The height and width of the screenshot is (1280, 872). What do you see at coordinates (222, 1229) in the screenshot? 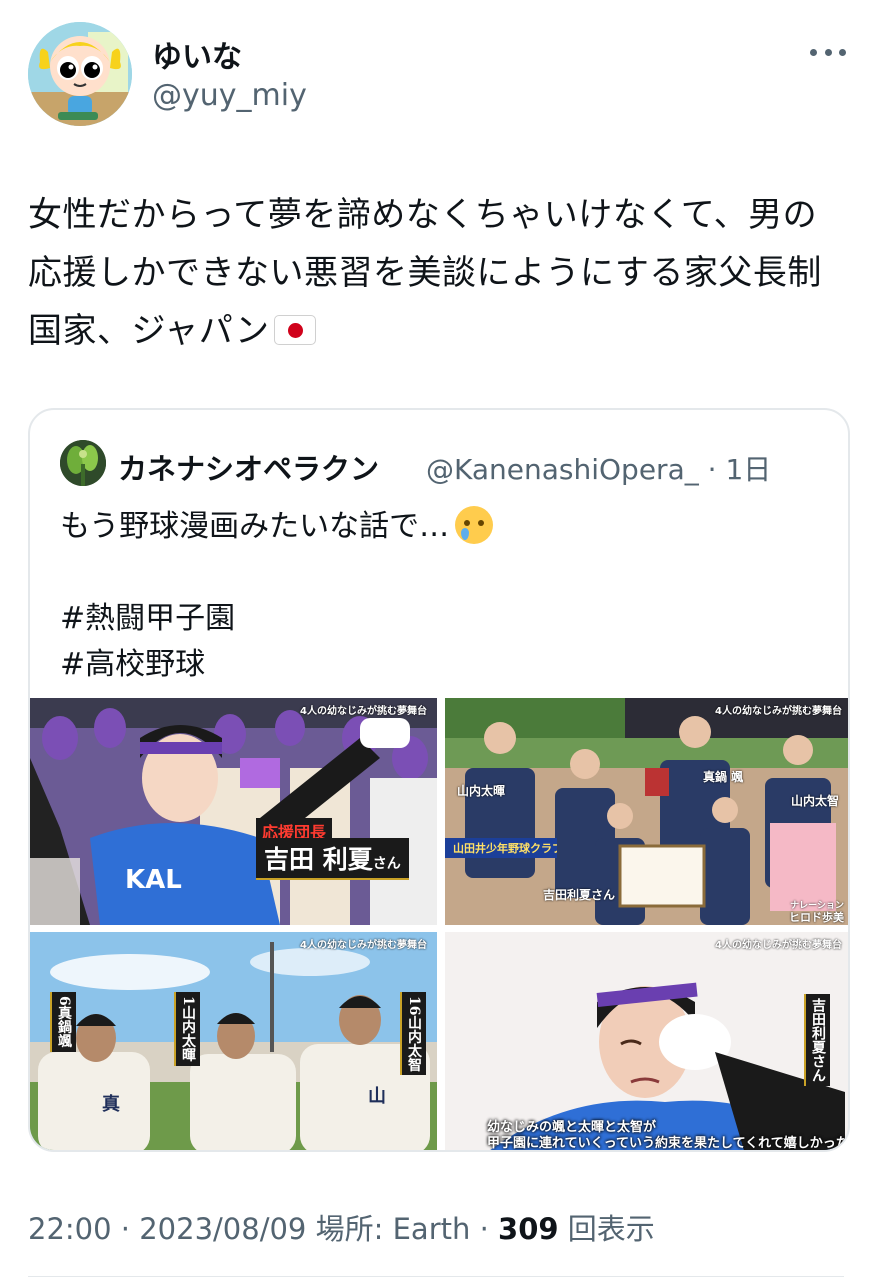
I see `tweet-date: 2023/08/09` at bounding box center [222, 1229].